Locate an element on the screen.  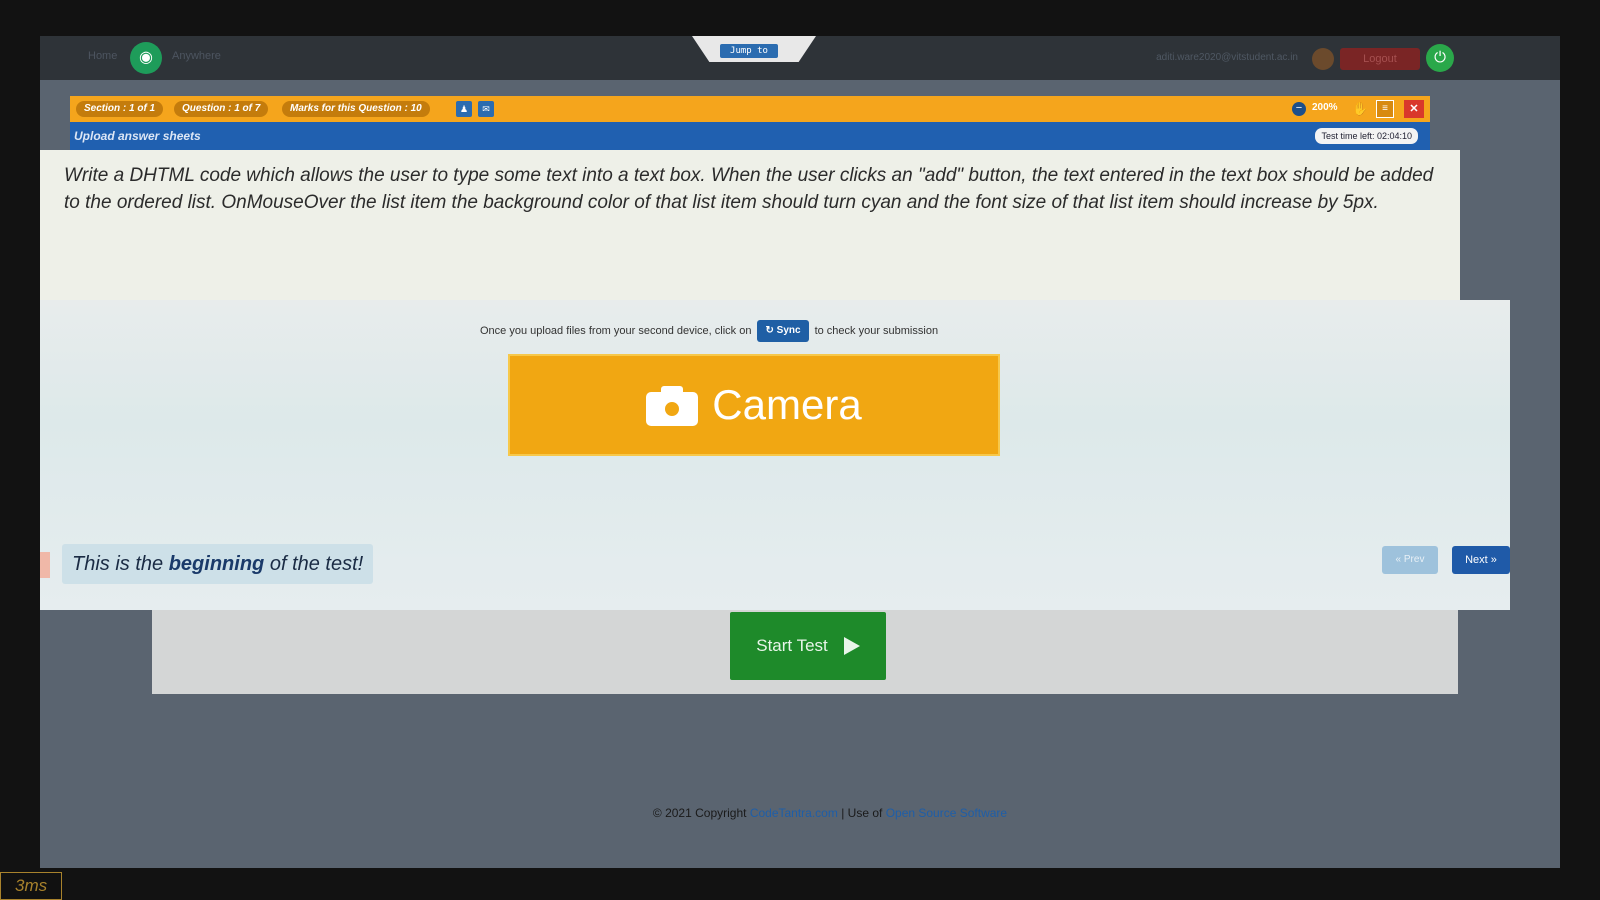
logout-button: Logout is located at coordinates (1380, 59).